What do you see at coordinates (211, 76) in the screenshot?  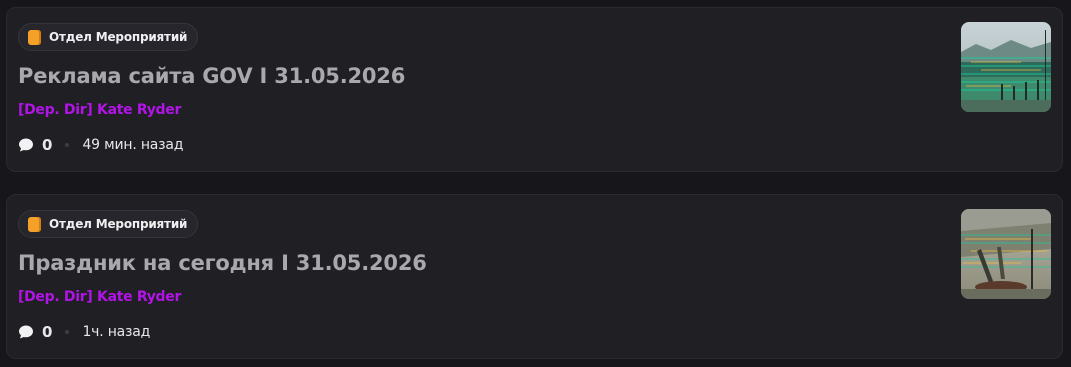 I see `post-title: Реклама сайта GOV I 31.05.2026` at bounding box center [211, 76].